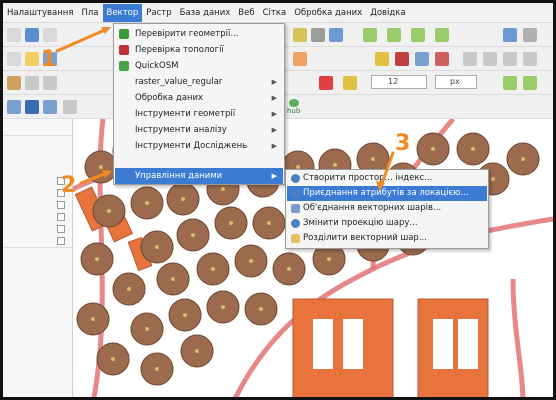 Image resolution: width=556 pixels, height=400 pixels. What do you see at coordinates (403, 143) in the screenshot?
I see `step-3-callout: 3` at bounding box center [403, 143].